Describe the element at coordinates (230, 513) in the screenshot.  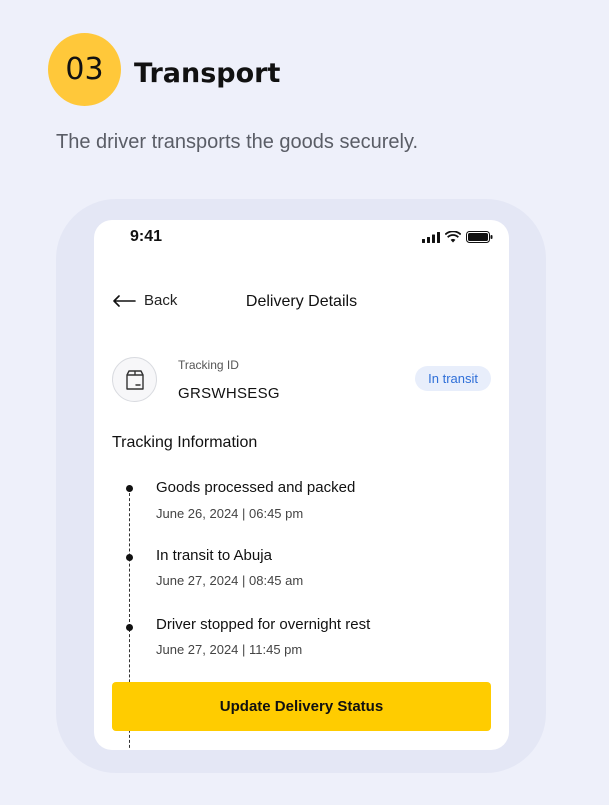
I see `event-date: June 26, 2024 | 06:45 pm` at that location.